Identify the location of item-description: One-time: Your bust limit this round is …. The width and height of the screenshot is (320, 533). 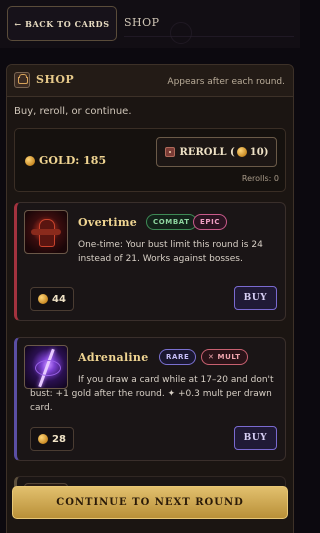
(170, 252).